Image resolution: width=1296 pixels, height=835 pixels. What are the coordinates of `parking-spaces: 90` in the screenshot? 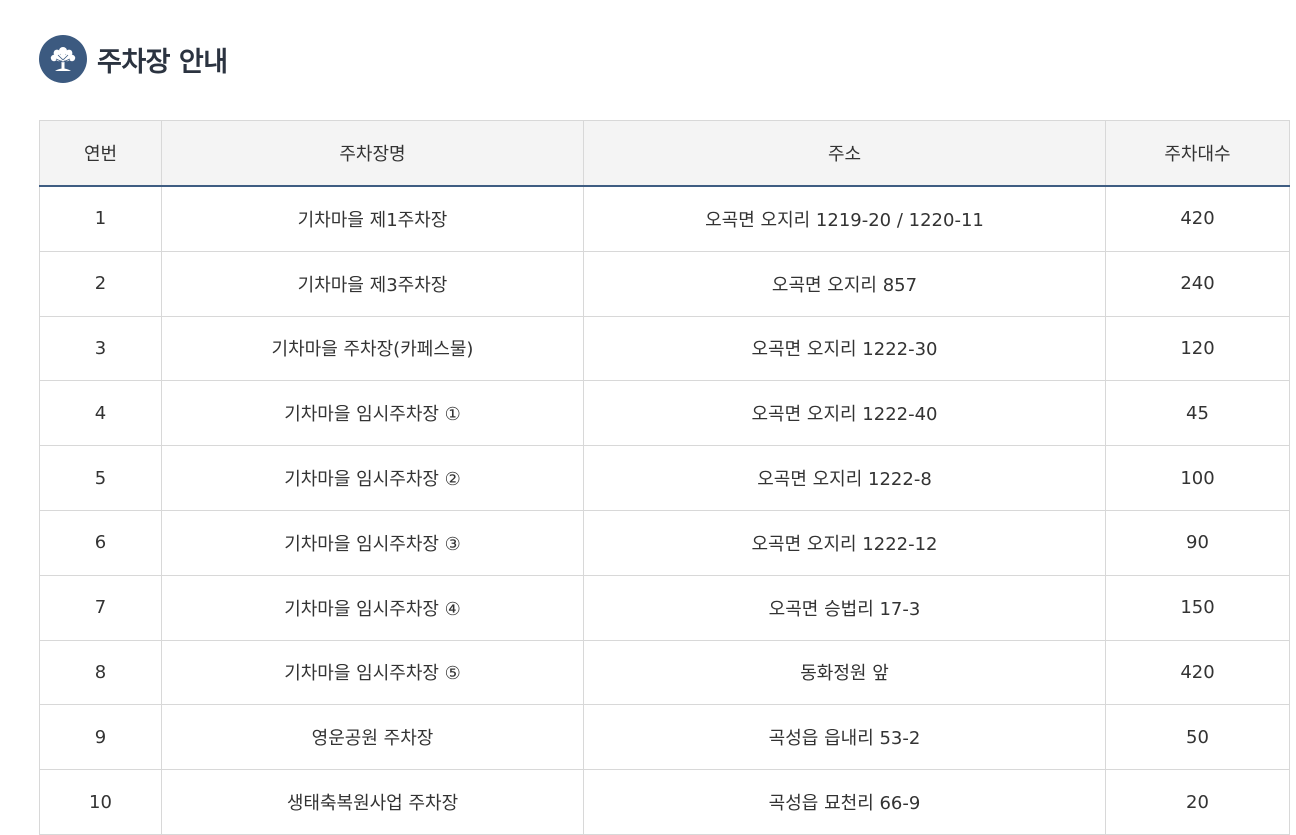 It's located at (1197, 542).